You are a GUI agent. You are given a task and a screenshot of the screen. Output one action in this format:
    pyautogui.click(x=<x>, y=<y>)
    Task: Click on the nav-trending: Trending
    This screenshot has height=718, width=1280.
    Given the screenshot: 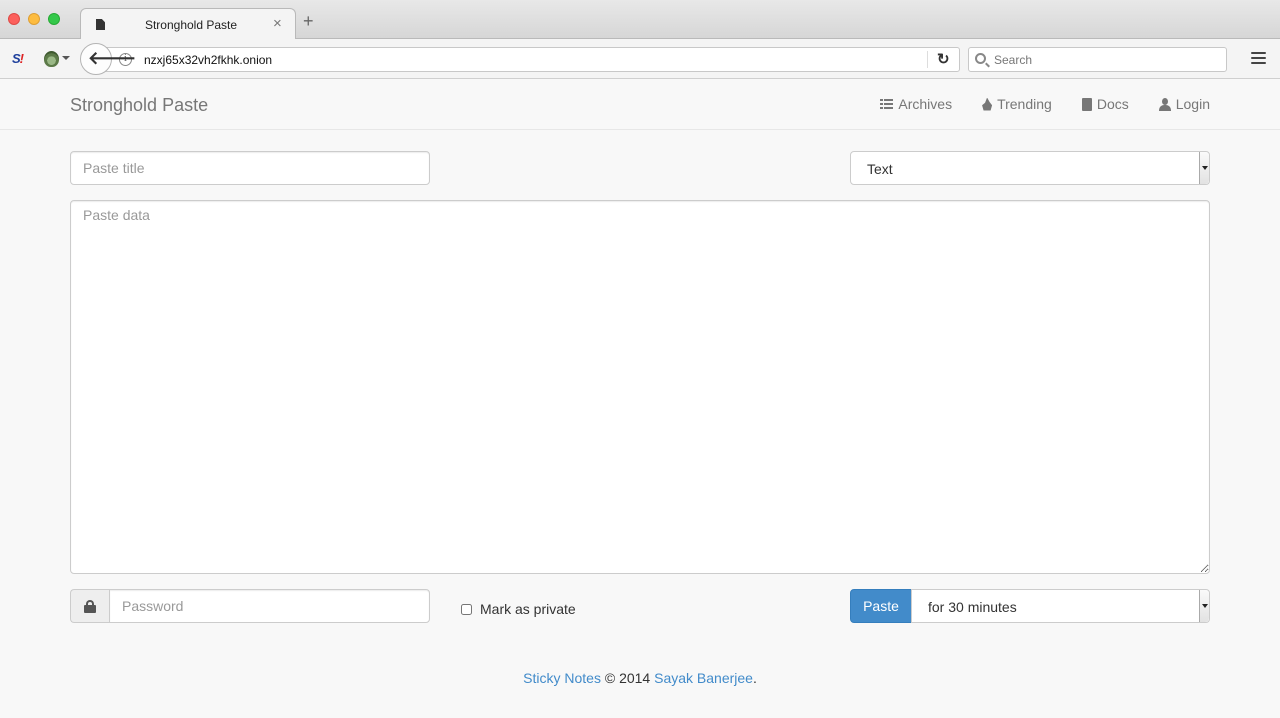 What is the action you would take?
    pyautogui.click(x=1017, y=104)
    